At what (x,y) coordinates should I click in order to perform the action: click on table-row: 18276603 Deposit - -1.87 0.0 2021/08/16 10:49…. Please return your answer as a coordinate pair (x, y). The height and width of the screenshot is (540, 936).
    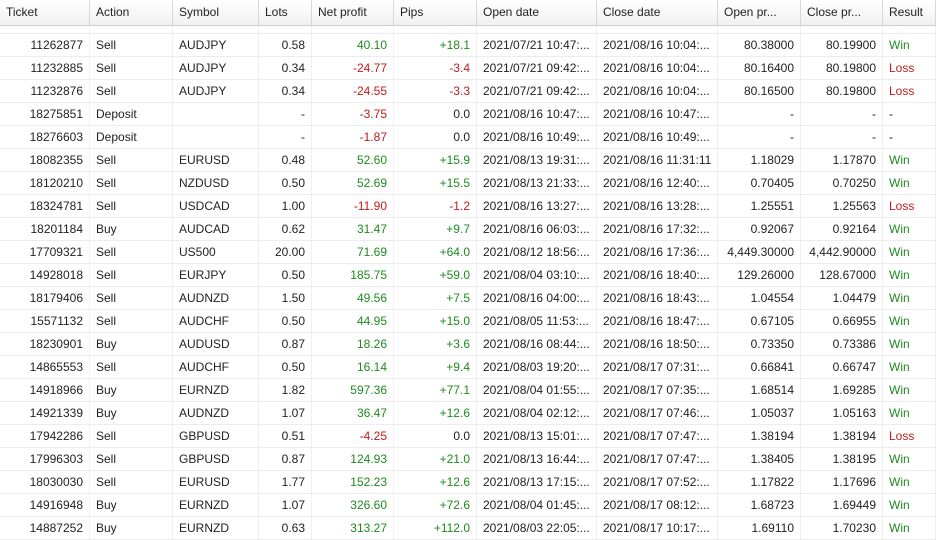
    Looking at the image, I should click on (468, 137).